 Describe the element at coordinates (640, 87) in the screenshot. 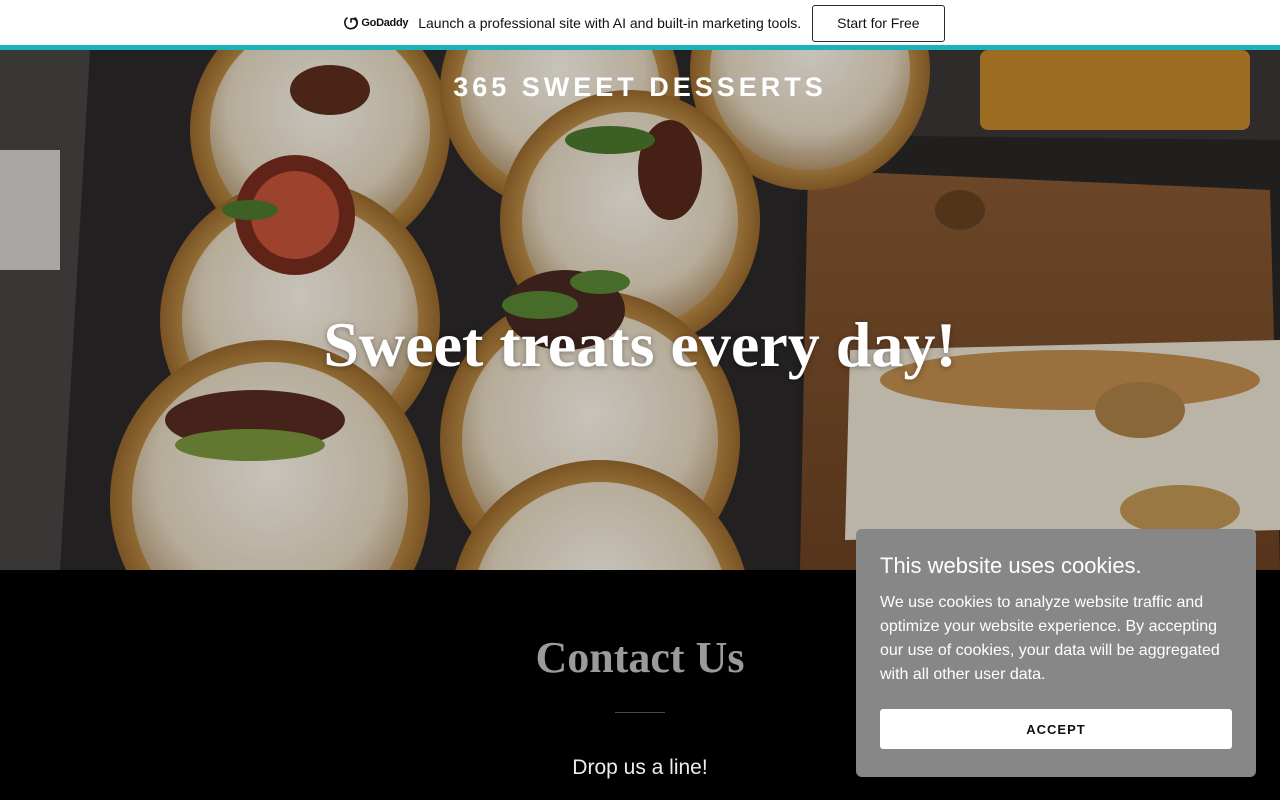

I see `site-title: 365 SWEET DESSERTS` at that location.